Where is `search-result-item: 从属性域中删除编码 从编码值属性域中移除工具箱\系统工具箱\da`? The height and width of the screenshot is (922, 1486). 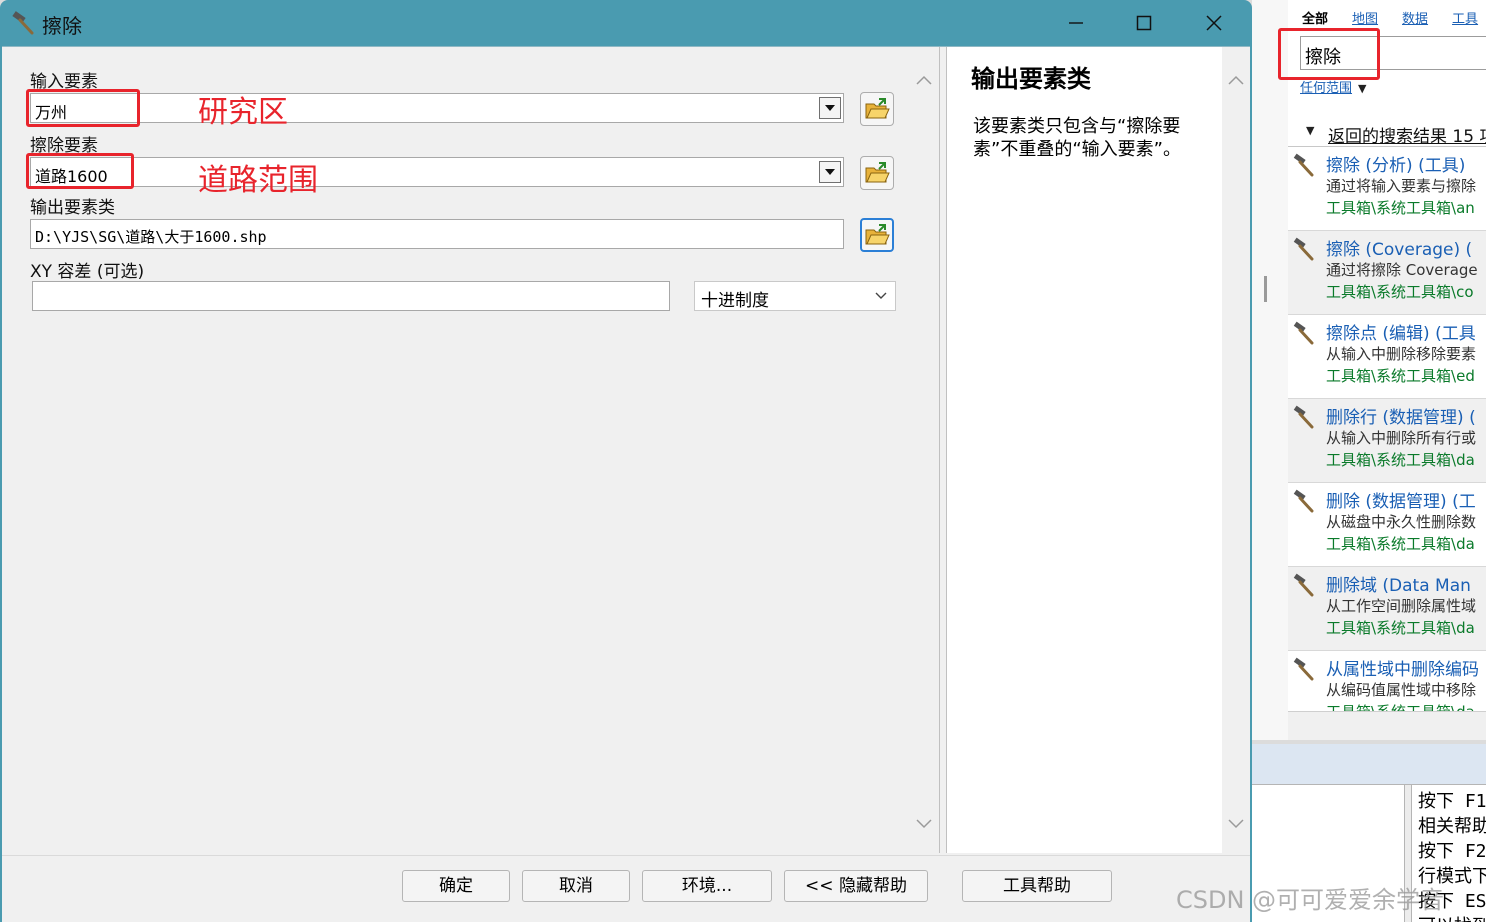 search-result-item: 从属性域中删除编码 从编码值属性域中移除工具箱\系统工具箱\da is located at coordinates (1387, 681).